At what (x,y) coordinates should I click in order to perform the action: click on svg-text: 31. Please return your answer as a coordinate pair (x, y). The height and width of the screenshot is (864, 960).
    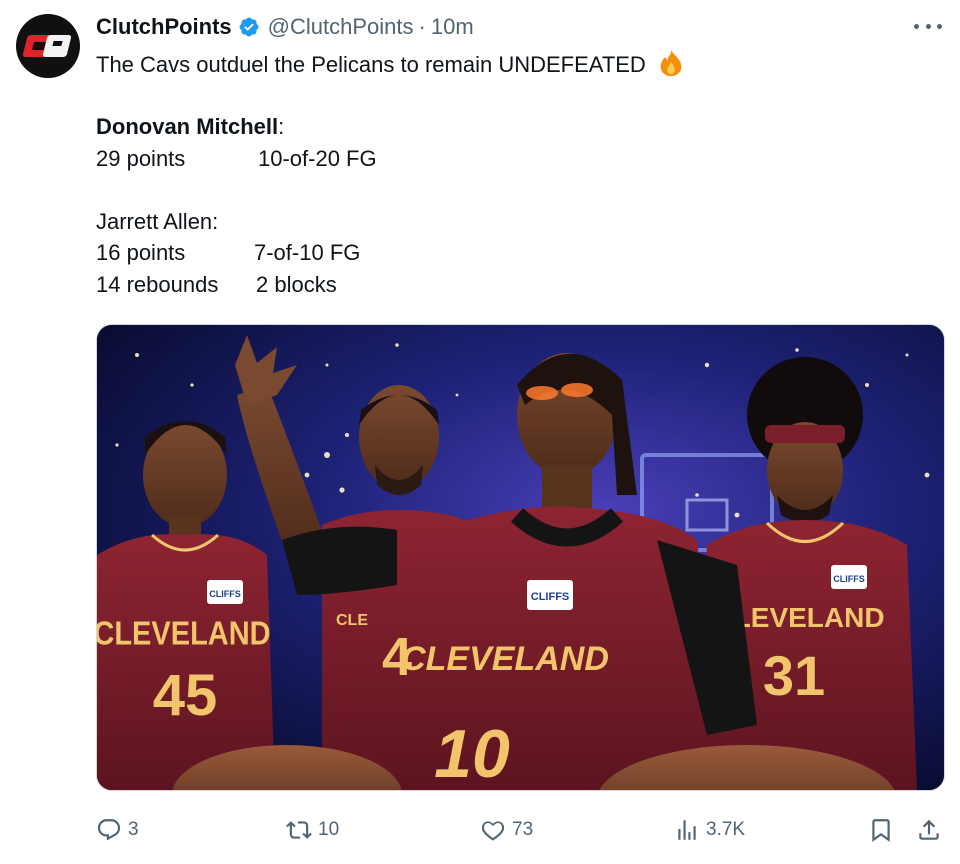
    Looking at the image, I should click on (794, 675).